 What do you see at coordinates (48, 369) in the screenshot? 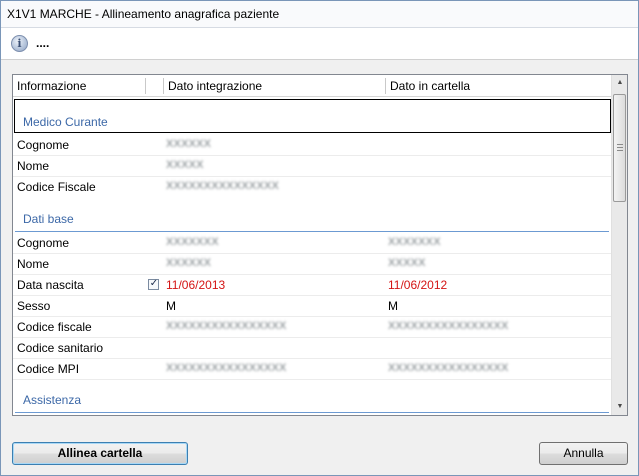
I see `row-label: Codice MPI` at bounding box center [48, 369].